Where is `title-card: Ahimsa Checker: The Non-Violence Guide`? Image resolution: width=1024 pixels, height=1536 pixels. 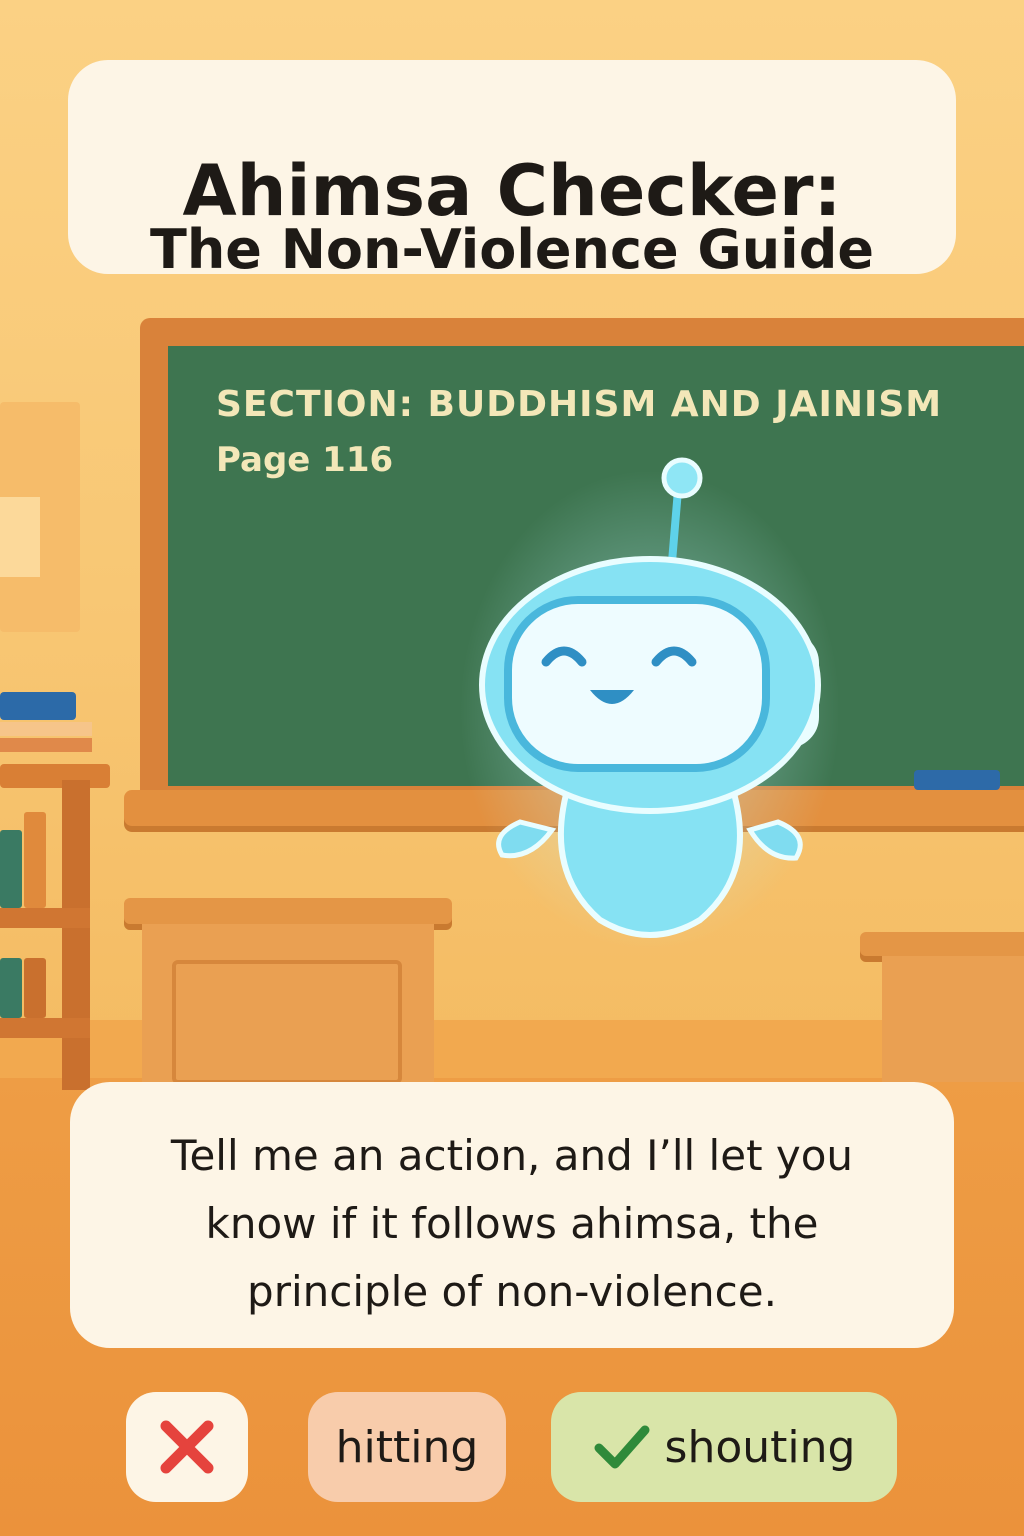 title-card: Ahimsa Checker: The Non-Violence Guide is located at coordinates (512, 170).